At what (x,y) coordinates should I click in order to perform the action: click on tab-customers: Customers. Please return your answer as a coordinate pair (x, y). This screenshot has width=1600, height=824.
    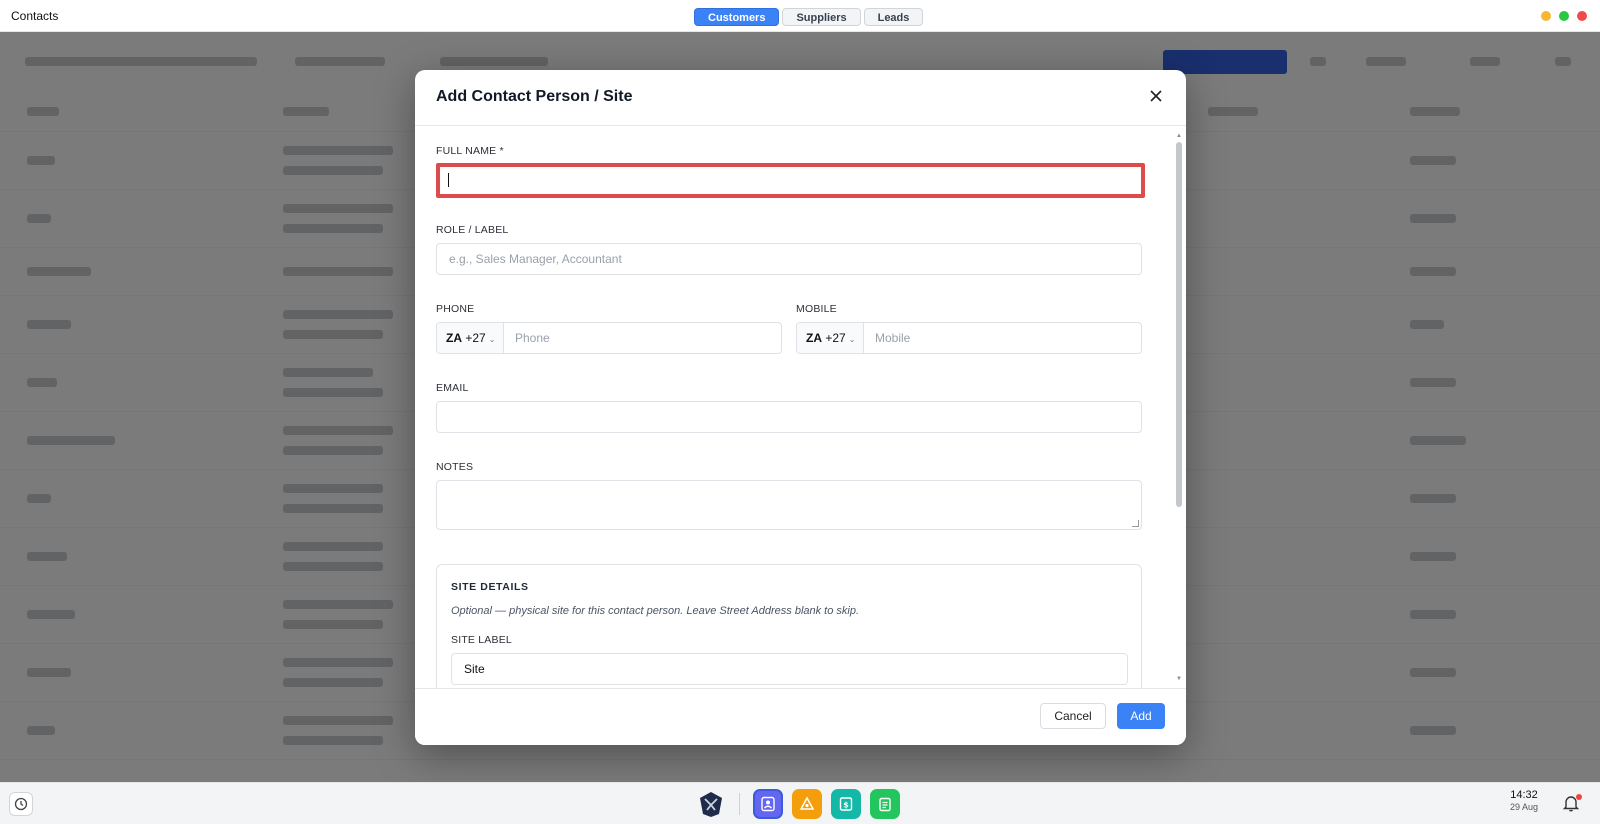
    Looking at the image, I should click on (737, 17).